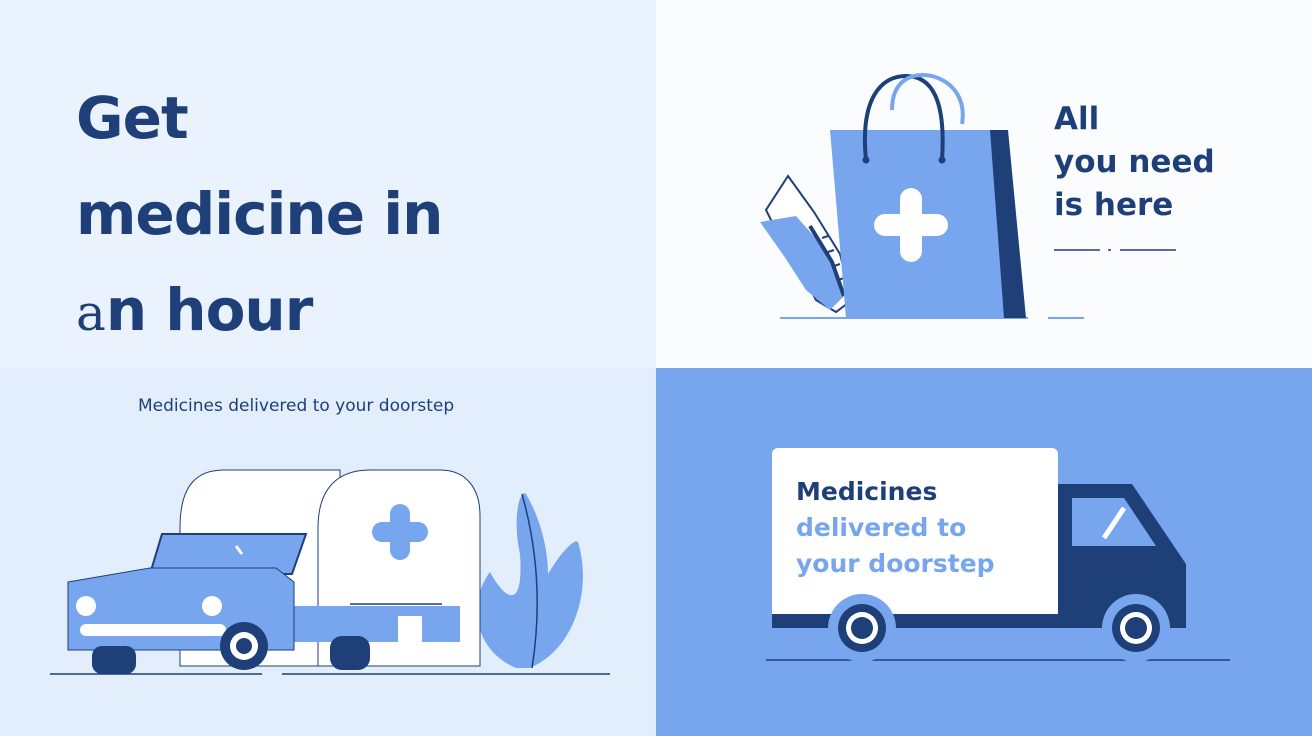 This screenshot has height=736, width=1312. I want to click on truck-label-line-2: delivered to, so click(881, 527).